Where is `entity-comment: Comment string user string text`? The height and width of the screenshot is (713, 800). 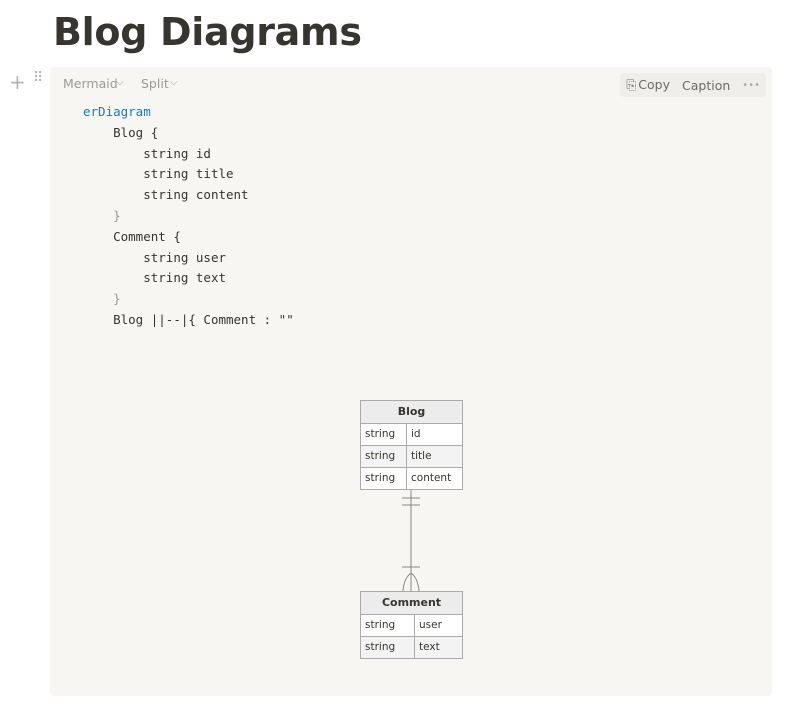 entity-comment: Comment string user string text is located at coordinates (411, 625).